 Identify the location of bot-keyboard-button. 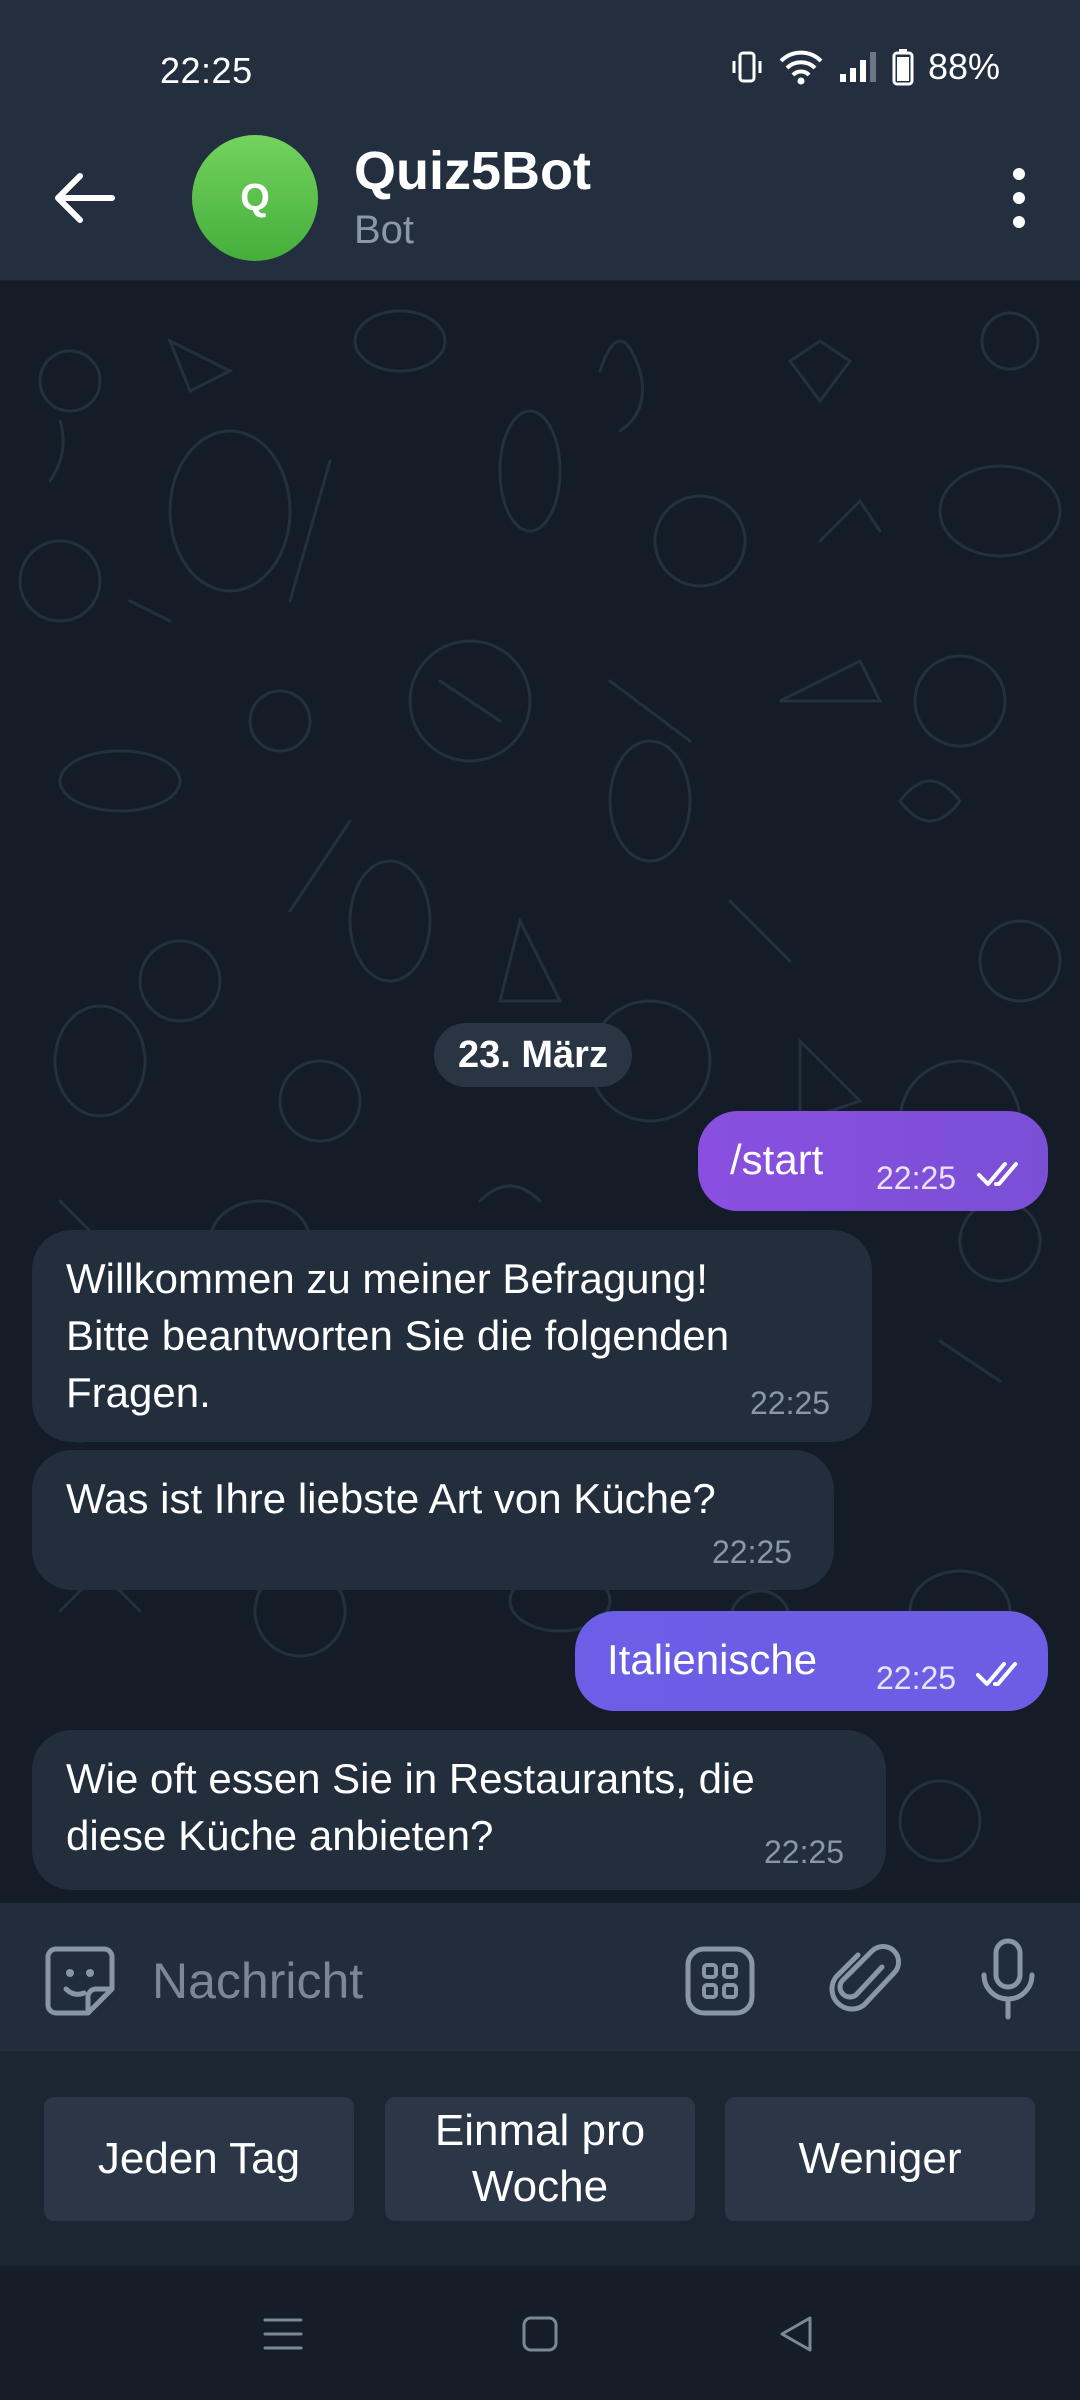
(720, 1981).